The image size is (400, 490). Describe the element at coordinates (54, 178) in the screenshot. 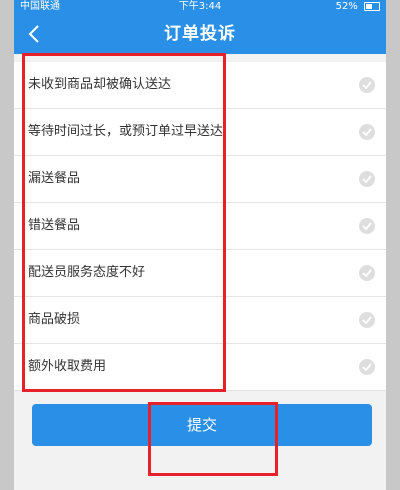

I see `complaint-option-label: 漏送餐品` at that location.